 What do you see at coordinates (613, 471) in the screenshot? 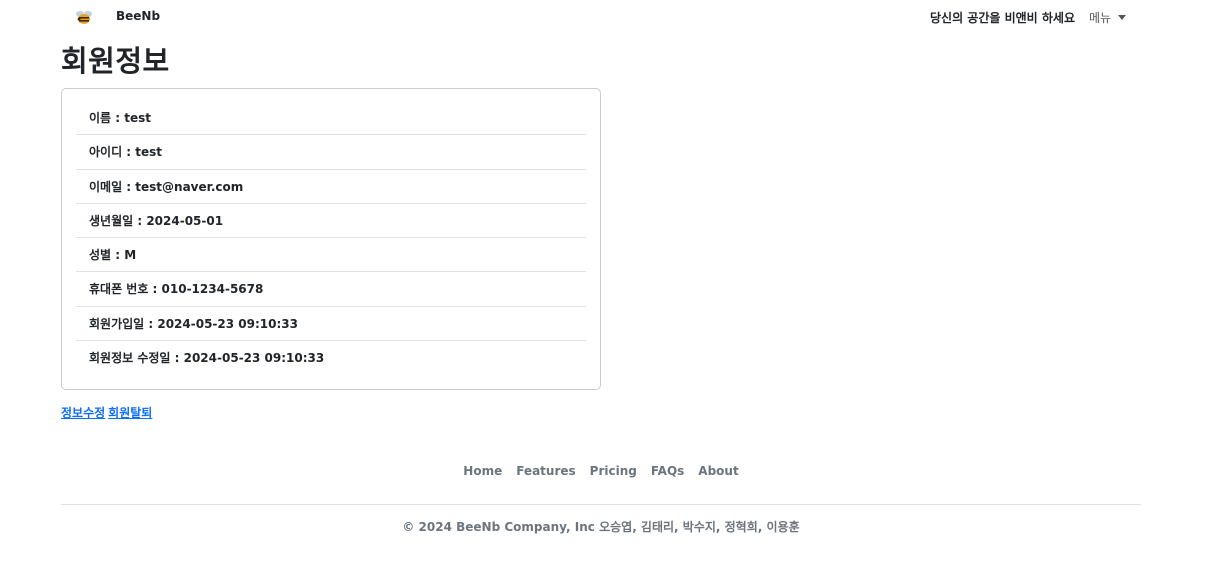
I see `footer-link-pricing: Pricing` at bounding box center [613, 471].